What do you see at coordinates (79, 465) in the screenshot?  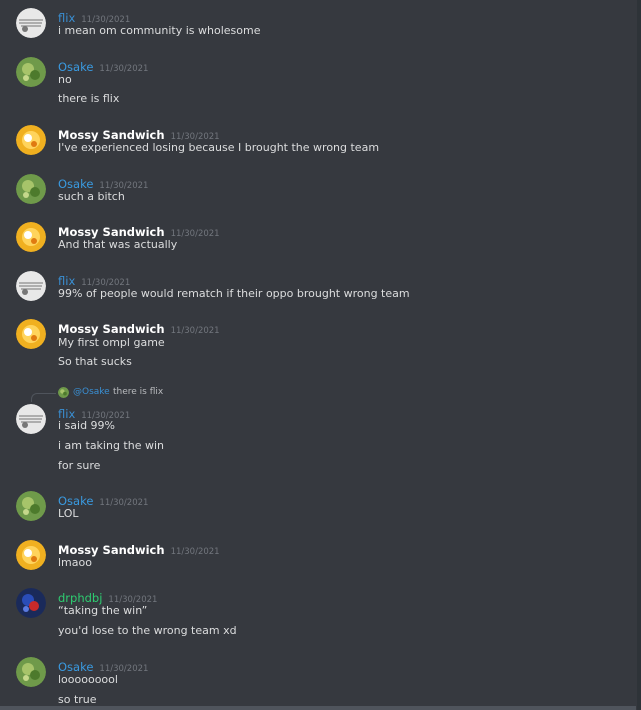 I see `message-text: for sure` at bounding box center [79, 465].